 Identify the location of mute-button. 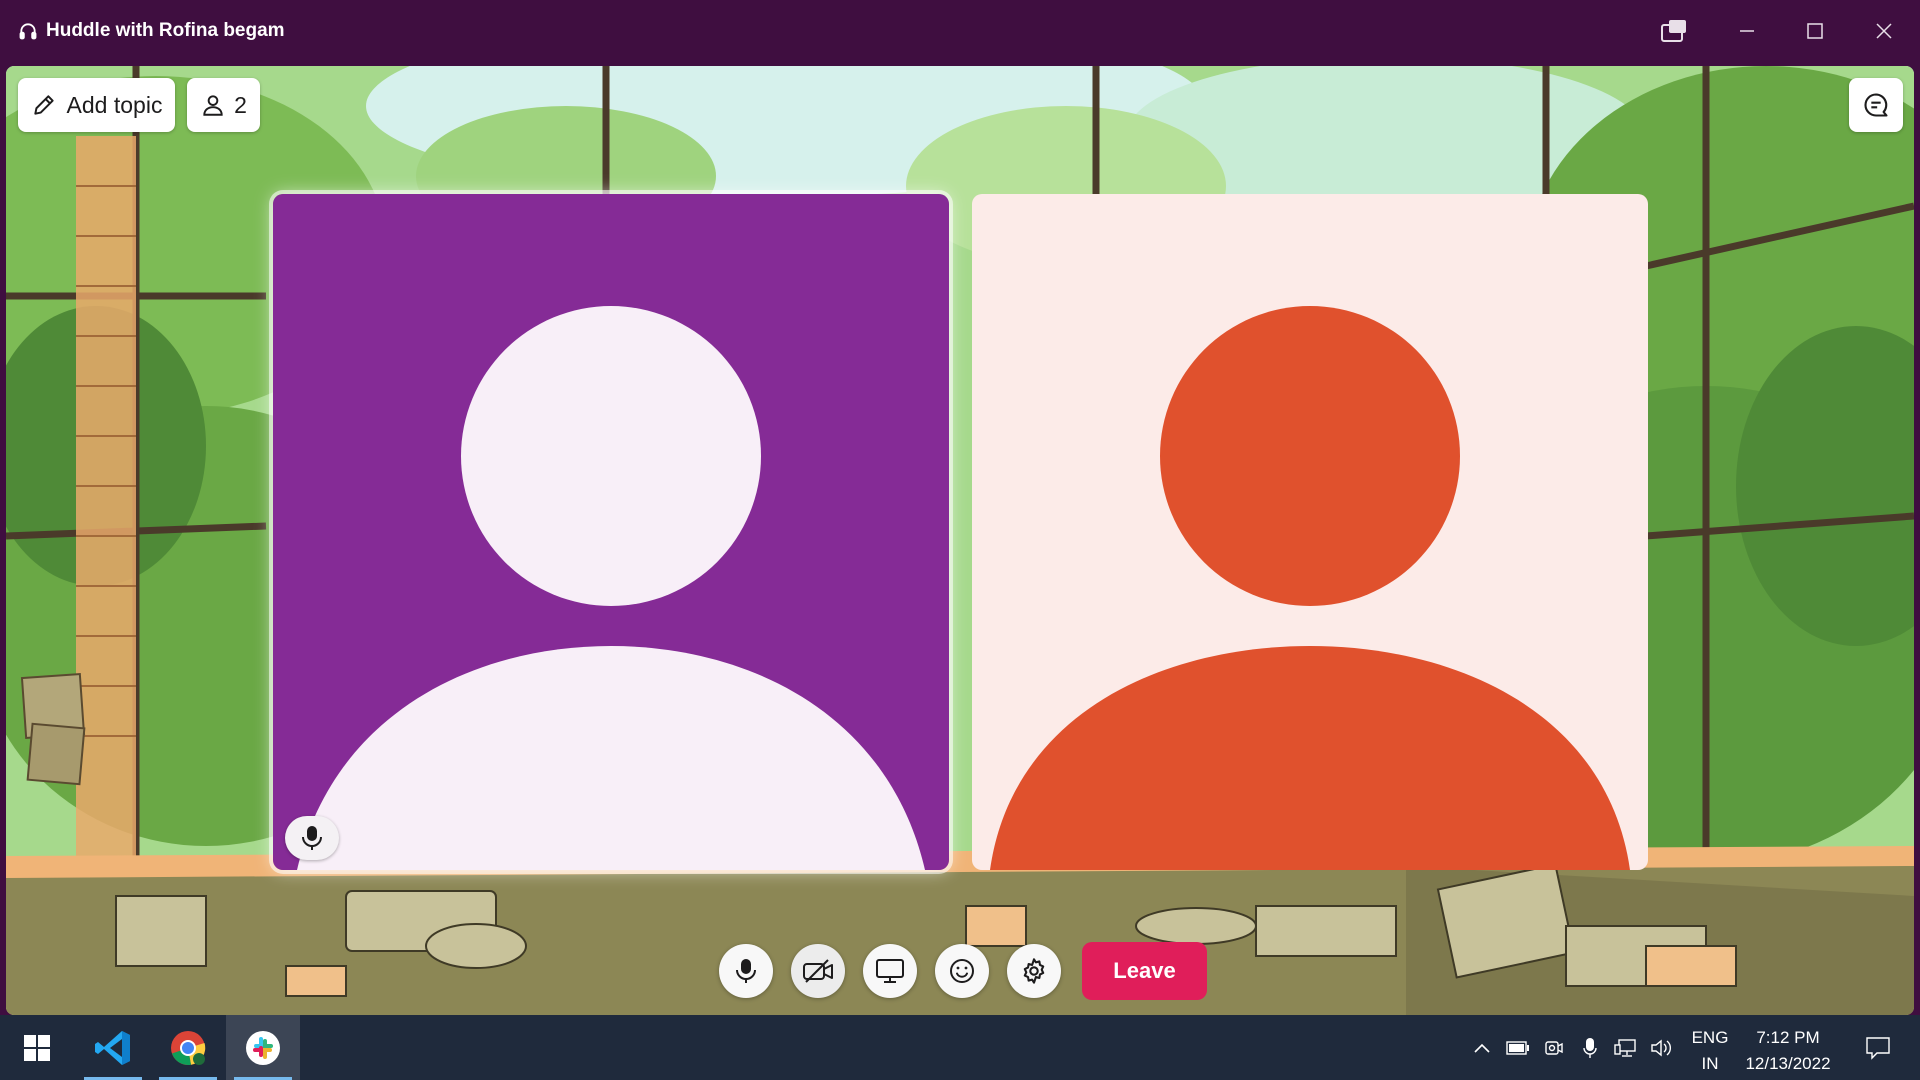
(746, 971).